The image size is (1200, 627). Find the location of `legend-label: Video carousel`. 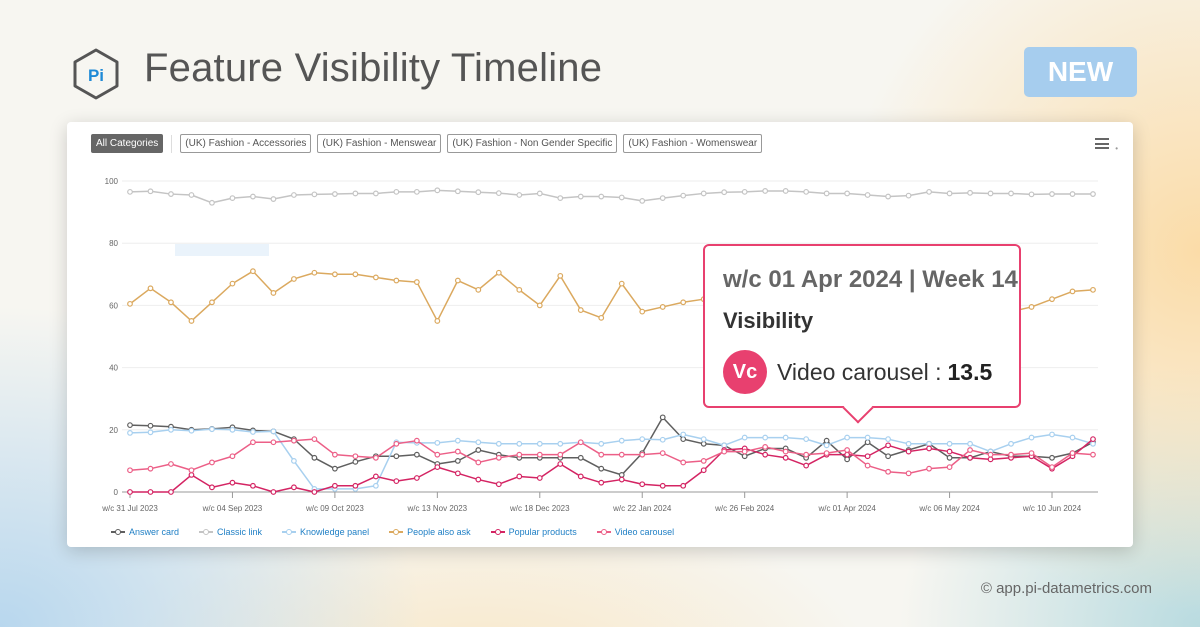

legend-label: Video carousel is located at coordinates (644, 532).